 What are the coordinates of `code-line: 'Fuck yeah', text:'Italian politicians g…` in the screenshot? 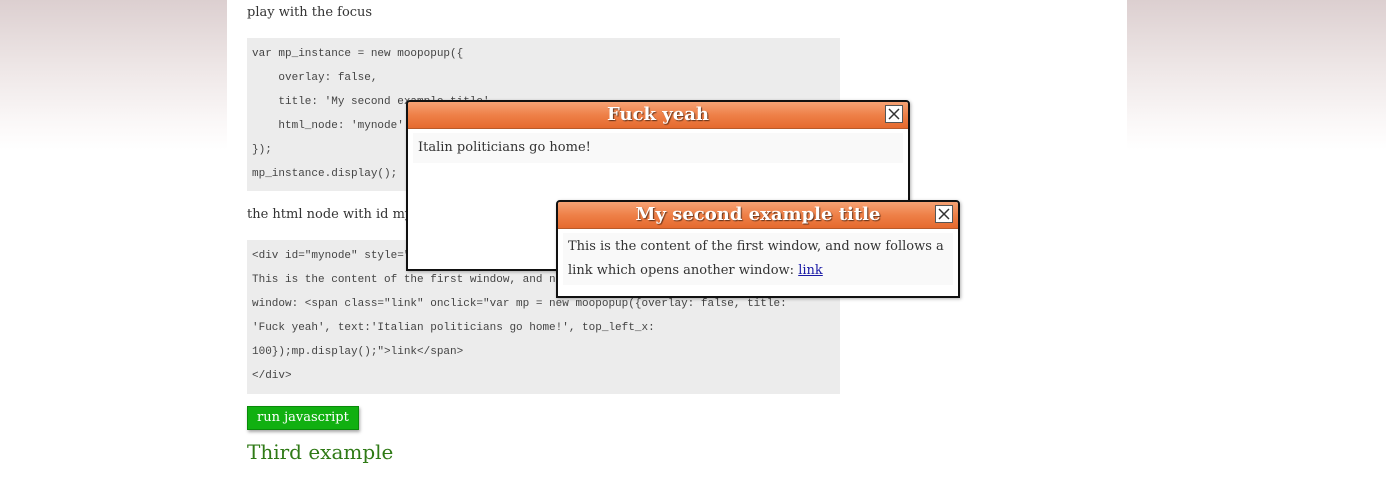 It's located at (453, 328).